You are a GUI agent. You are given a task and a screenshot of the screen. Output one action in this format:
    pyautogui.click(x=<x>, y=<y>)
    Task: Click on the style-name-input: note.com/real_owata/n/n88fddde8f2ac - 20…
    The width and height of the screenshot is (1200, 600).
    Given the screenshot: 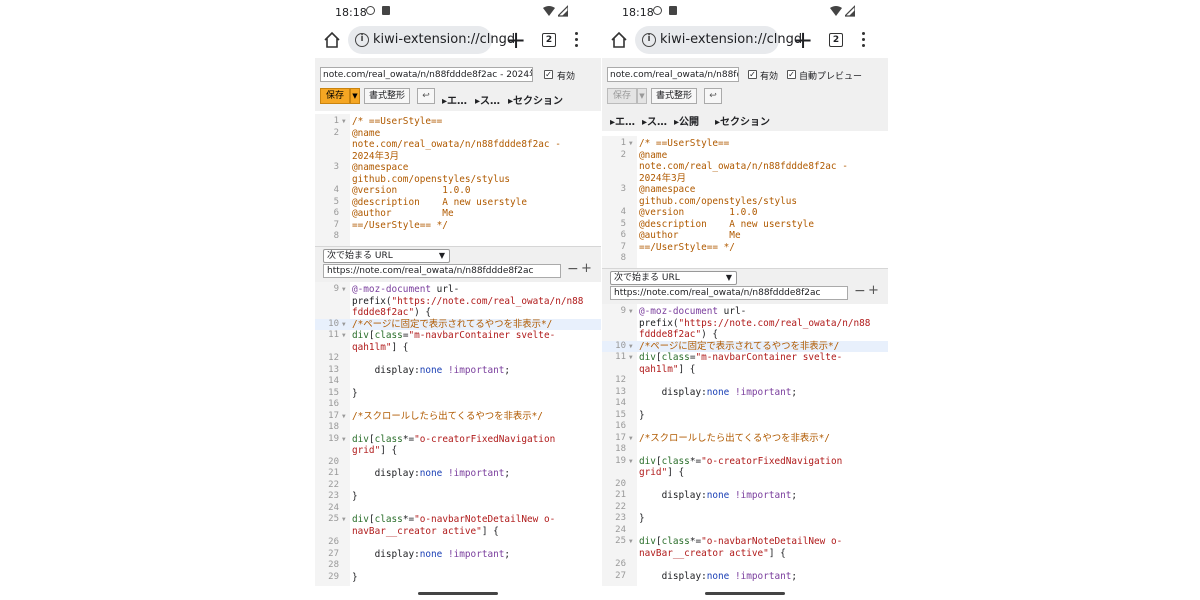 What is the action you would take?
    pyautogui.click(x=426, y=74)
    